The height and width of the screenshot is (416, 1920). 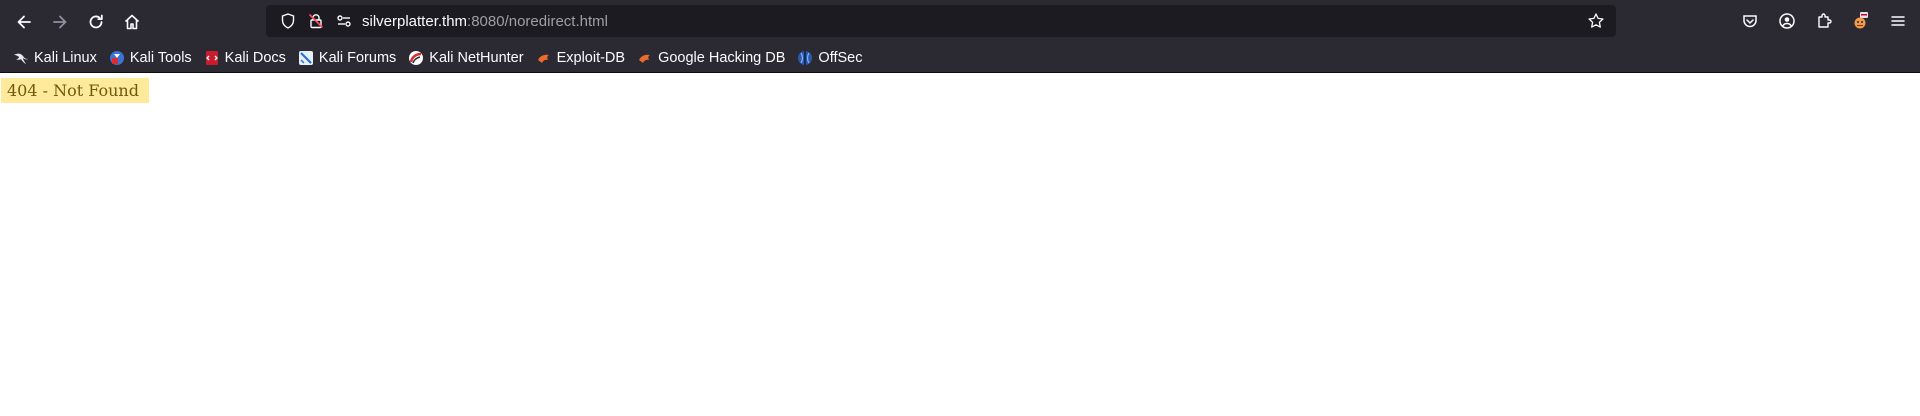 I want to click on bookmark-label: Kali NetHunter, so click(x=476, y=57).